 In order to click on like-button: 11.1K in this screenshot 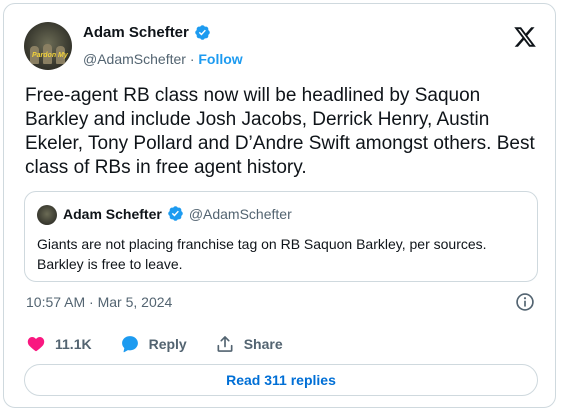, I will do `click(59, 344)`.